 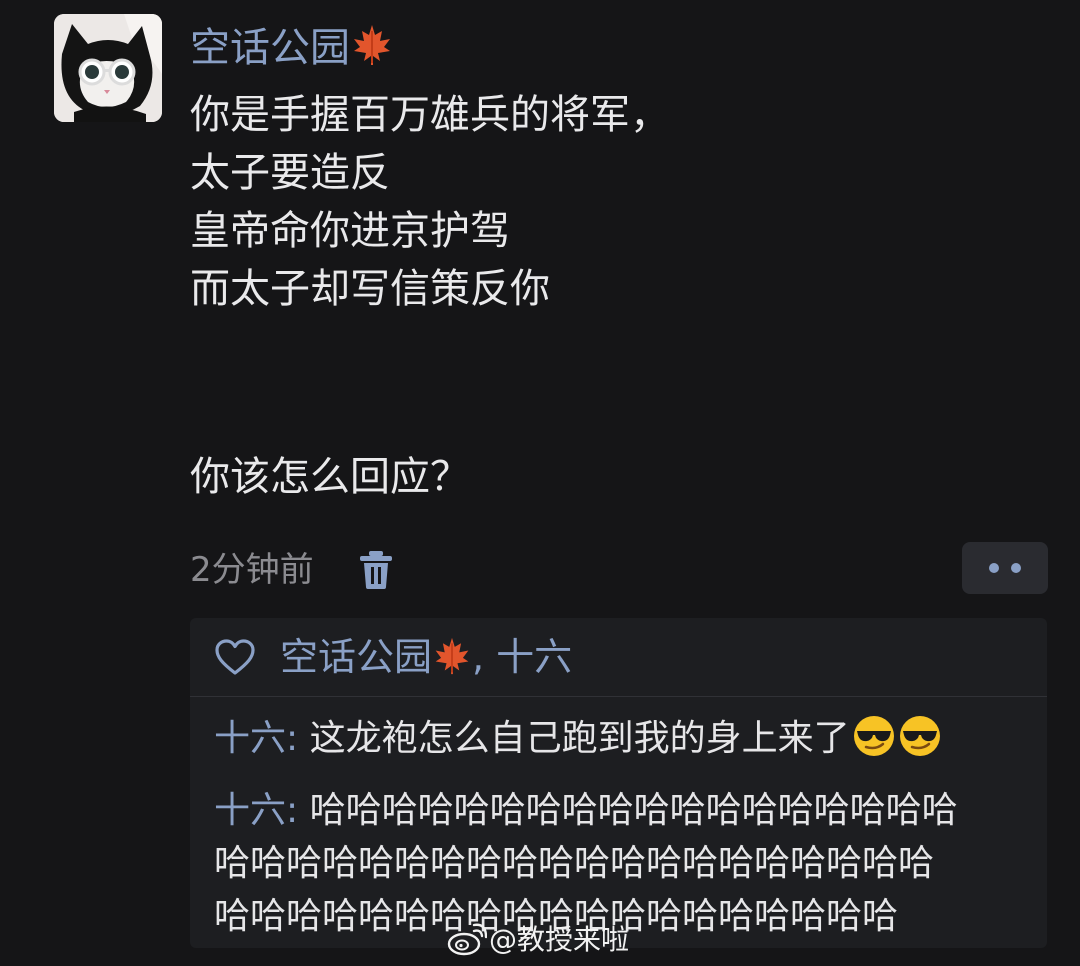 What do you see at coordinates (522, 657) in the screenshot?
I see `like-user-name: , 十六` at bounding box center [522, 657].